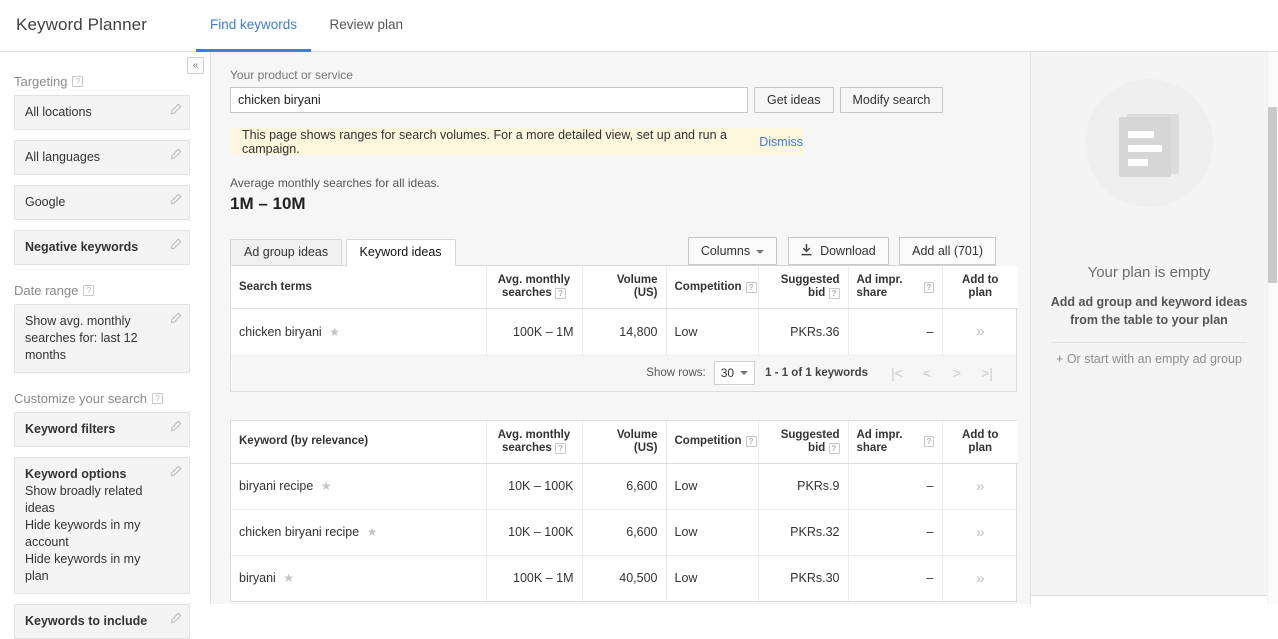  I want to click on col-search-terms: Search terms, so click(359, 287).